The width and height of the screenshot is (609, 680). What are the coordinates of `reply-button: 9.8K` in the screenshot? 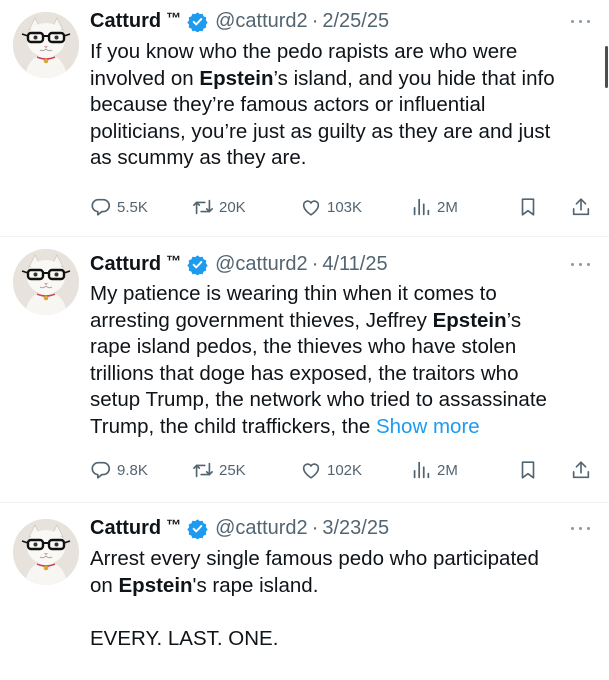 It's located at (119, 470).